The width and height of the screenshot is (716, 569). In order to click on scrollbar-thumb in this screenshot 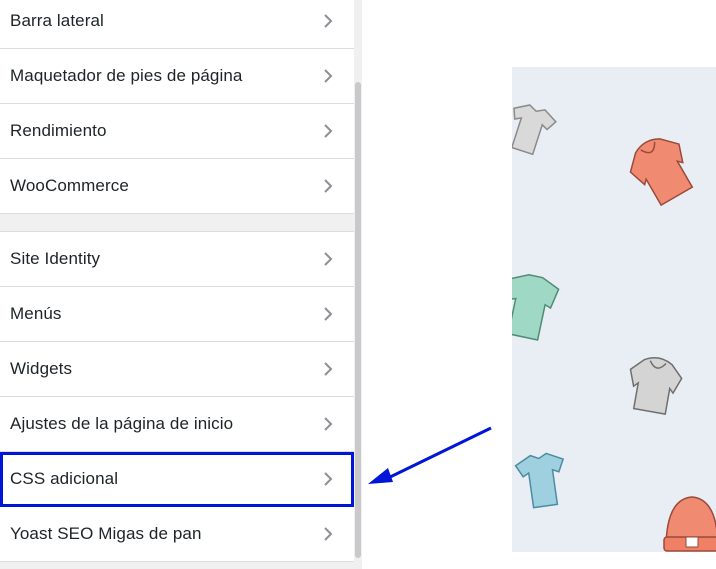, I will do `click(358, 320)`.